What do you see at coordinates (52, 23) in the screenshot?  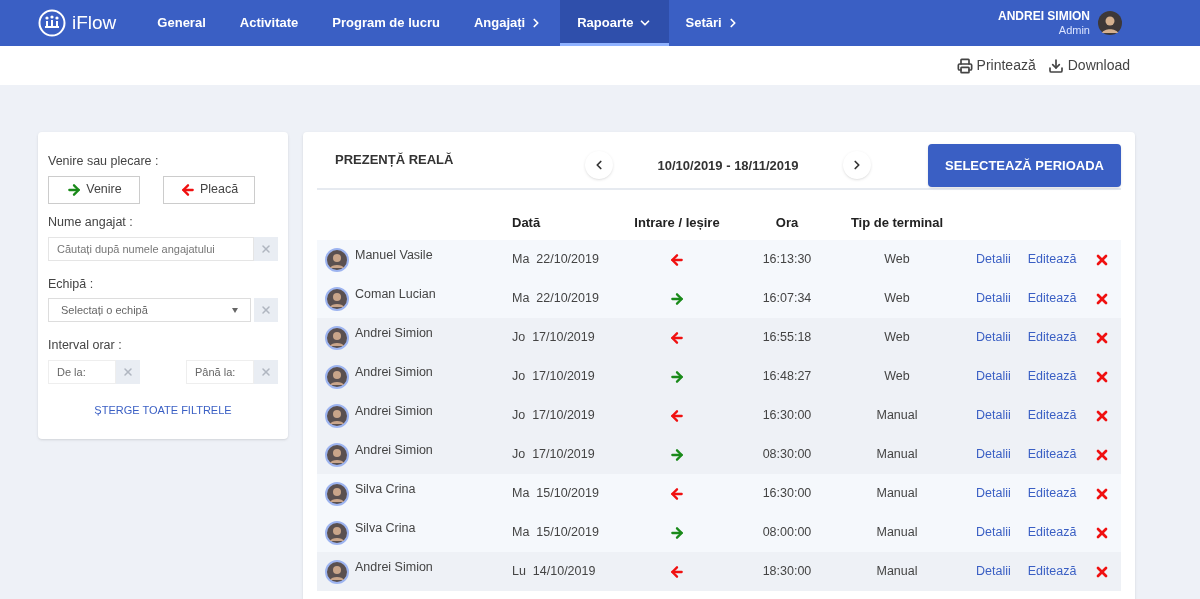 I see `logo-icon` at bounding box center [52, 23].